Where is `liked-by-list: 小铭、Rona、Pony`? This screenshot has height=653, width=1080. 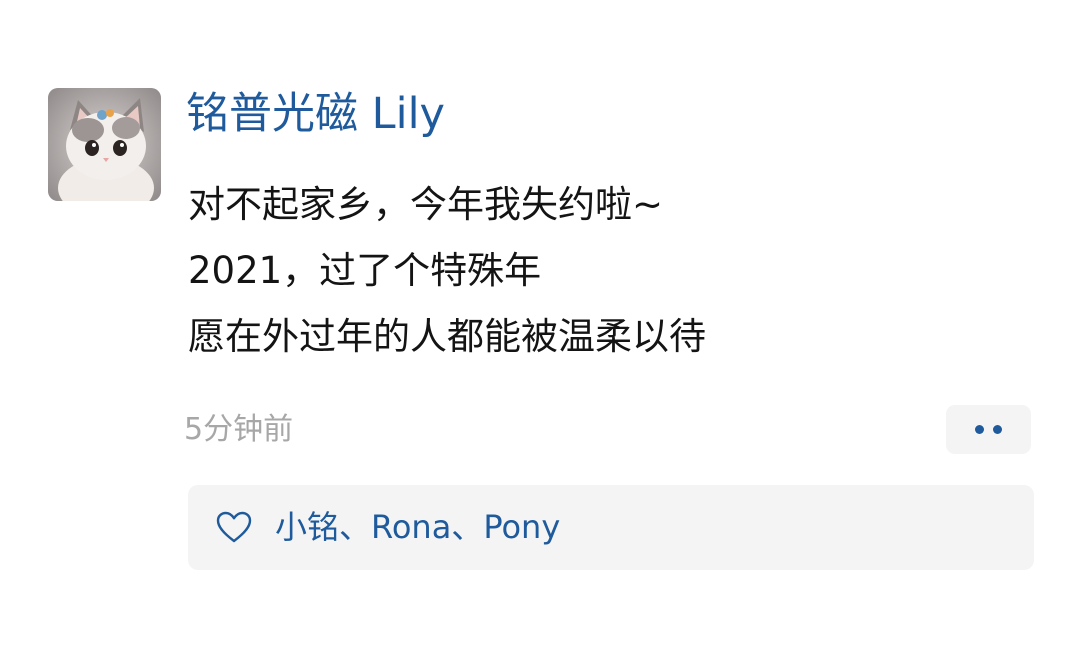 liked-by-list: 小铭、Rona、Pony is located at coordinates (417, 527).